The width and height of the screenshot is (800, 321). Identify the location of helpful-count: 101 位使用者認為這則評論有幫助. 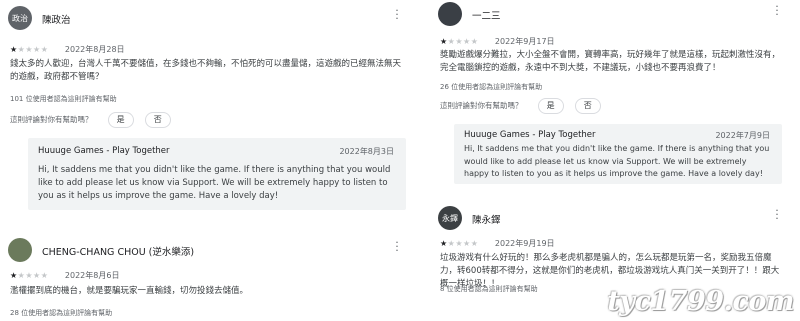
(63, 99).